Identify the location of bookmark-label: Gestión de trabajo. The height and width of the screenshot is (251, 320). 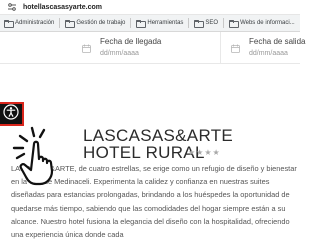
(101, 23).